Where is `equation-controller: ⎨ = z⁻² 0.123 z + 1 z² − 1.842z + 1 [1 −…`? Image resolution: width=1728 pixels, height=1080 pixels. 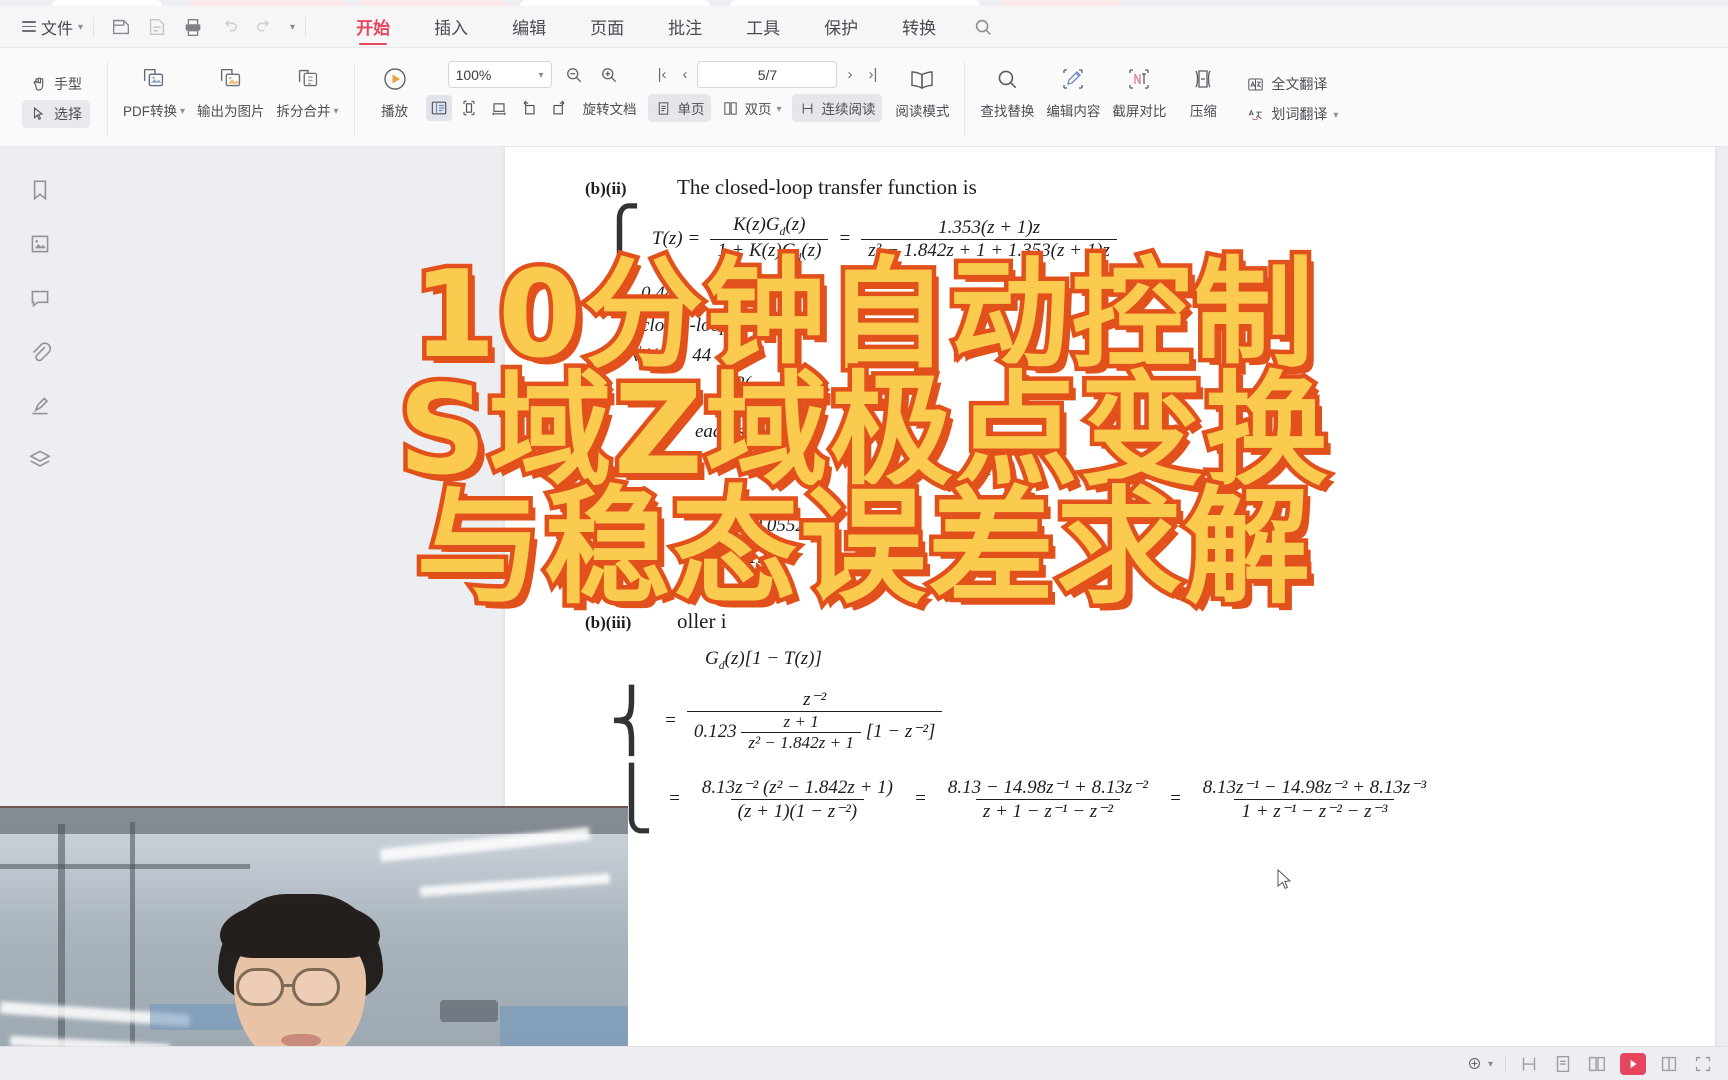 equation-controller: ⎨ = z⁻² 0.123 z + 1 z² − 1.842z + 1 [1 −… is located at coordinates (1132, 720).